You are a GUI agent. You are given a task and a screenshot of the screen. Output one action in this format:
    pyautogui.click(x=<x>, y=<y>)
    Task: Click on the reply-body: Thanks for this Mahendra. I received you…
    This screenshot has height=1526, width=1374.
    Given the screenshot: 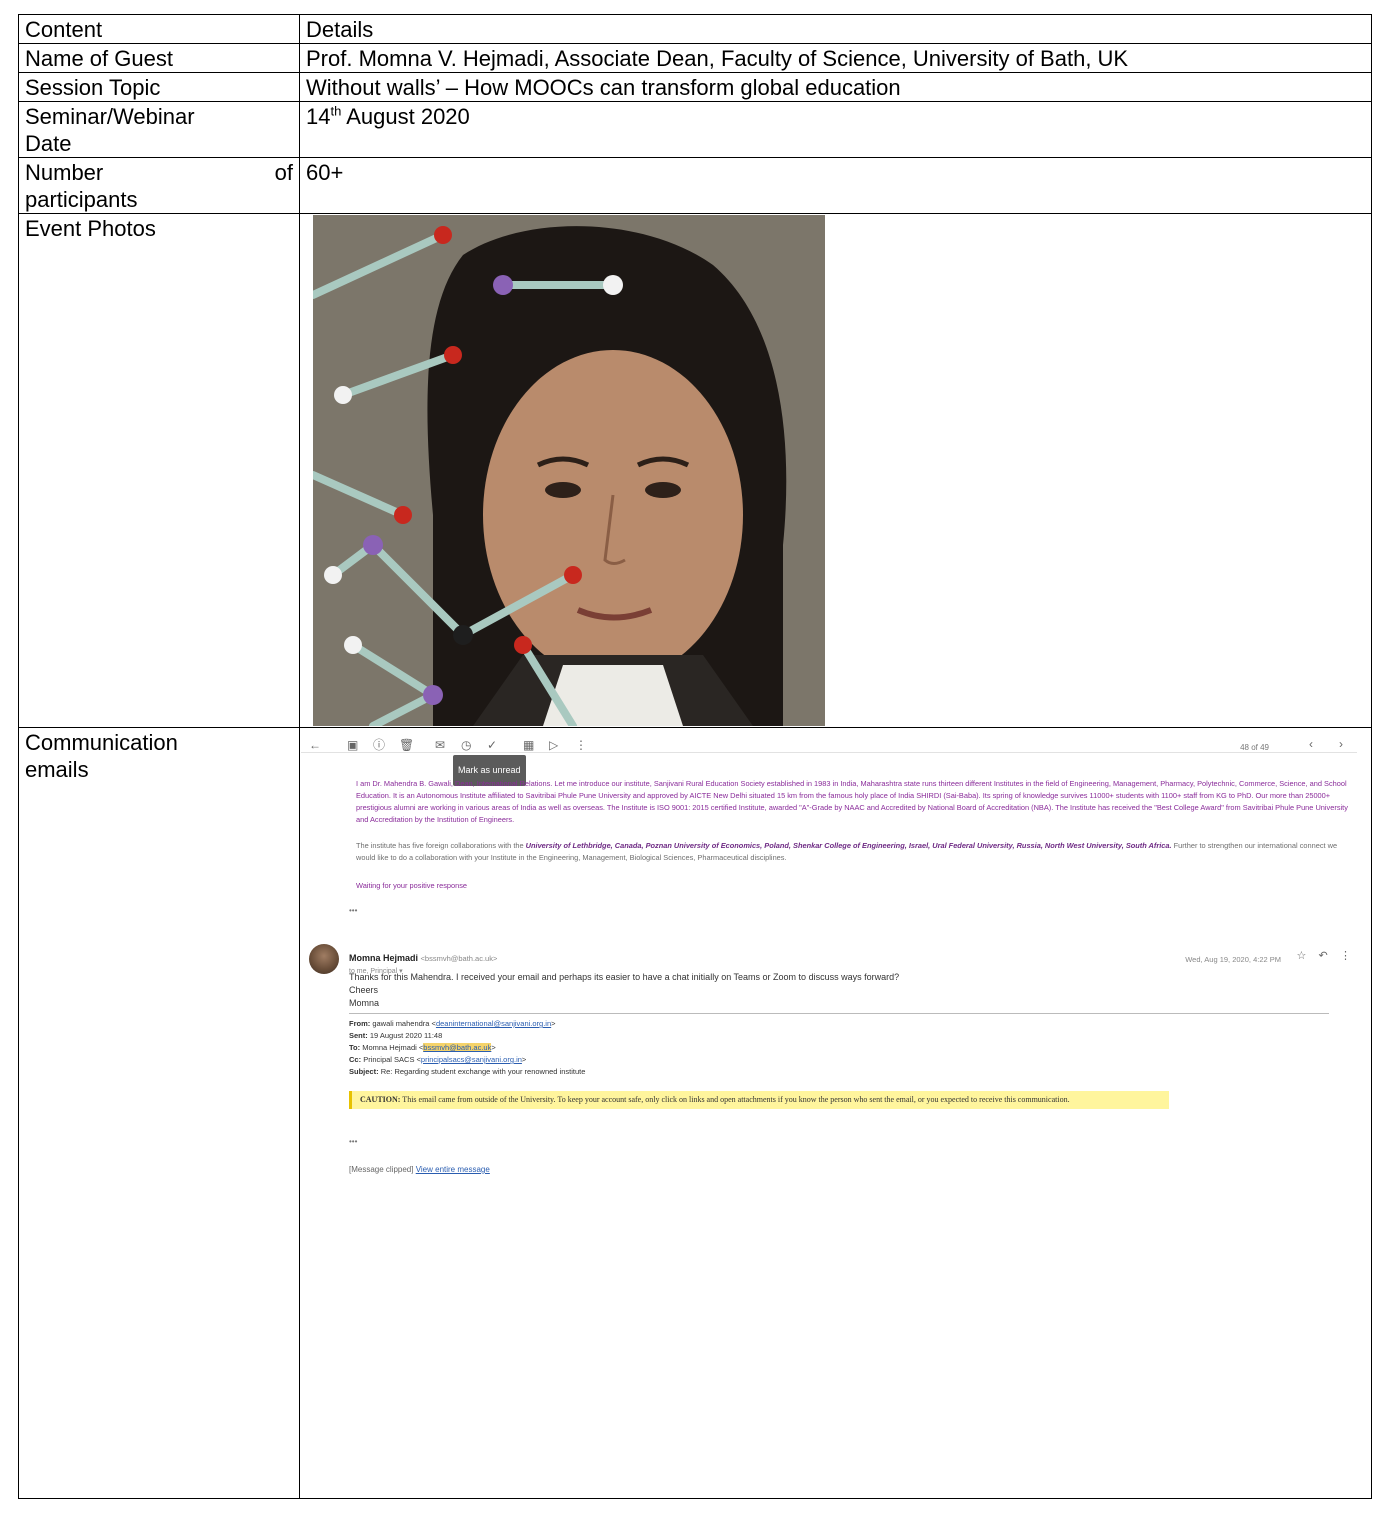 What is the action you would take?
    pyautogui.click(x=624, y=990)
    